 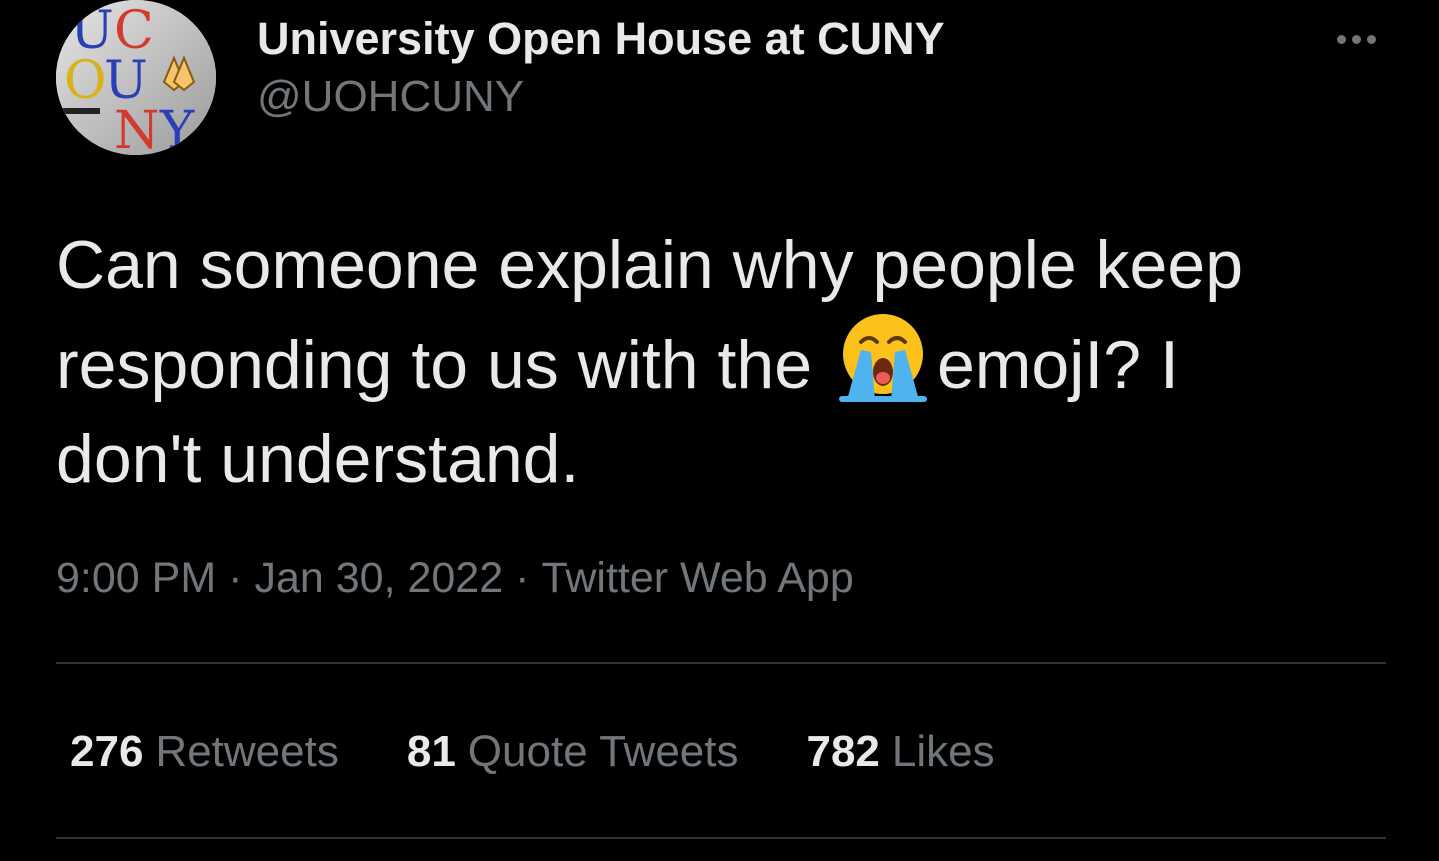 I want to click on tweet-text-line-3: don't understand., so click(x=318, y=459).